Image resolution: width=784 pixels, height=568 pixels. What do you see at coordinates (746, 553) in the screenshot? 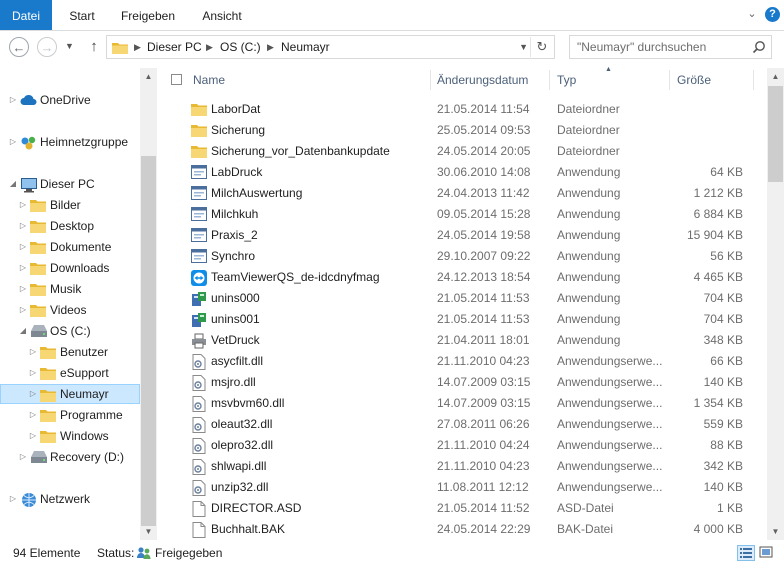
I see `details-view-button` at bounding box center [746, 553].